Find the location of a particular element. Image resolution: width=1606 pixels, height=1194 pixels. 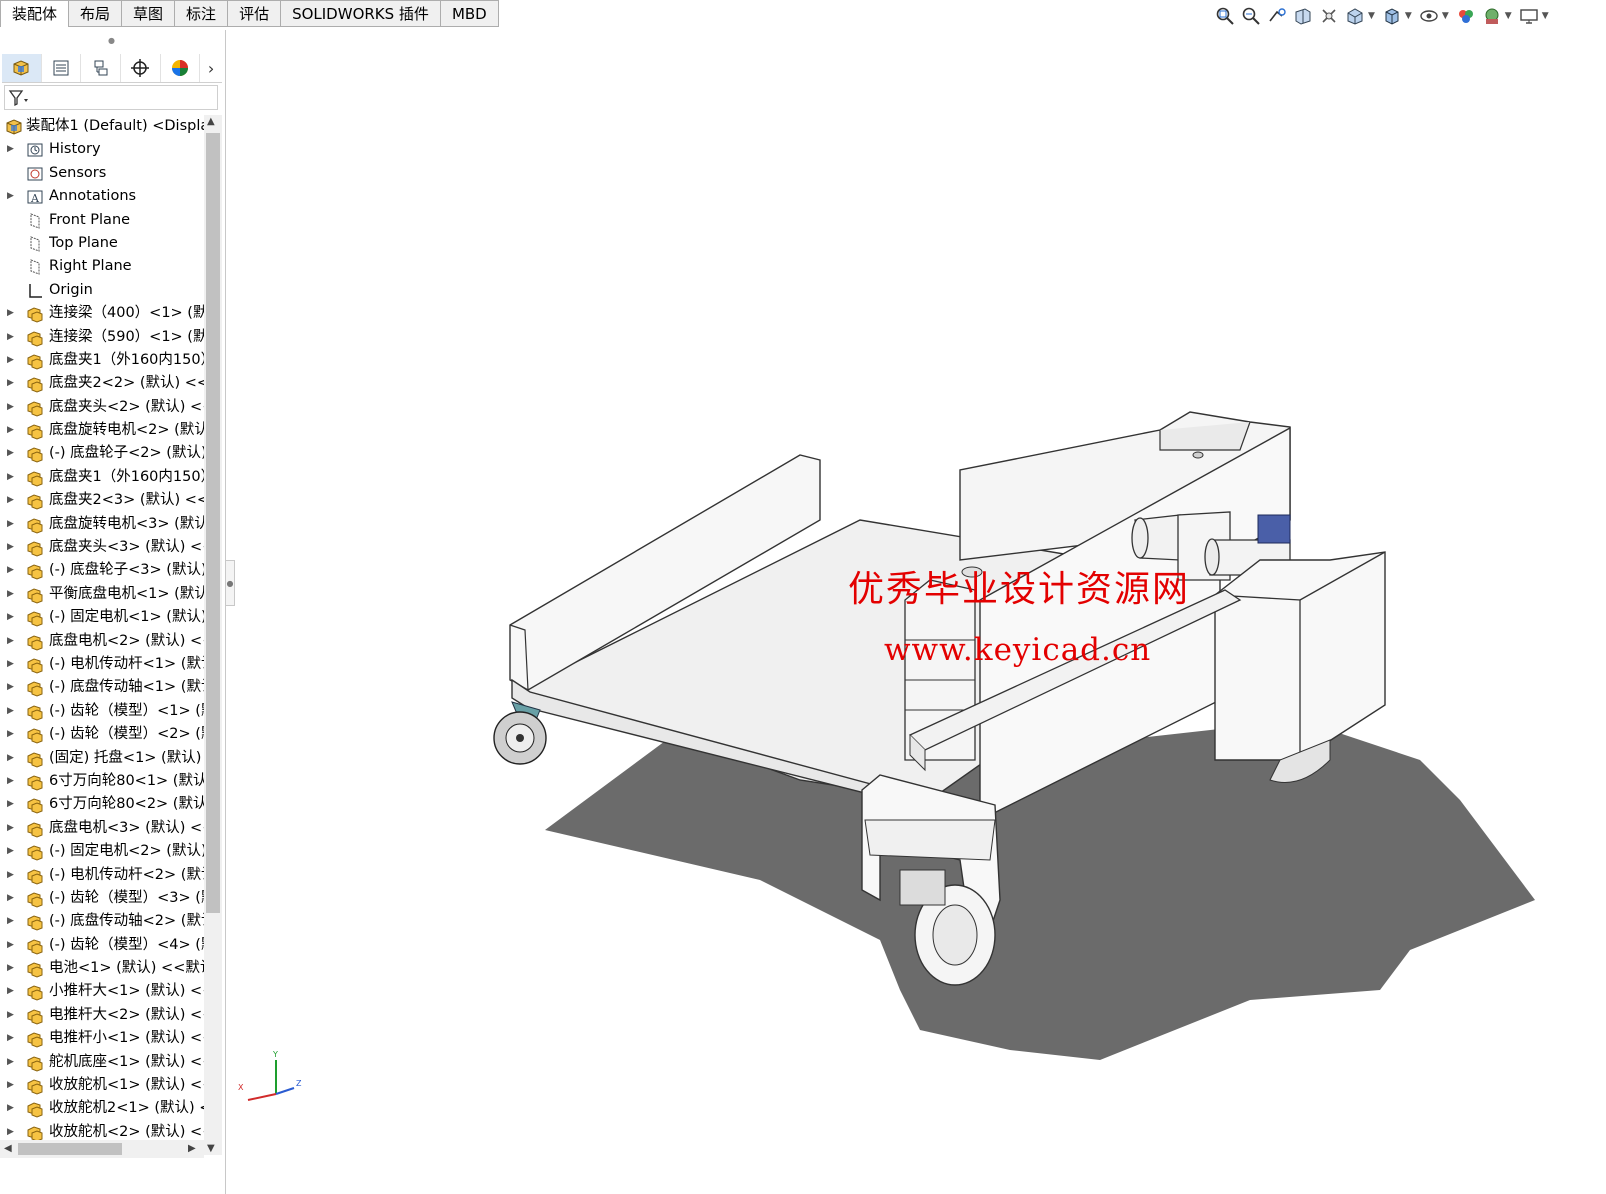

tree-item: ▶ (-) 齿轮（模型）<2> (默 is located at coordinates (102, 734).